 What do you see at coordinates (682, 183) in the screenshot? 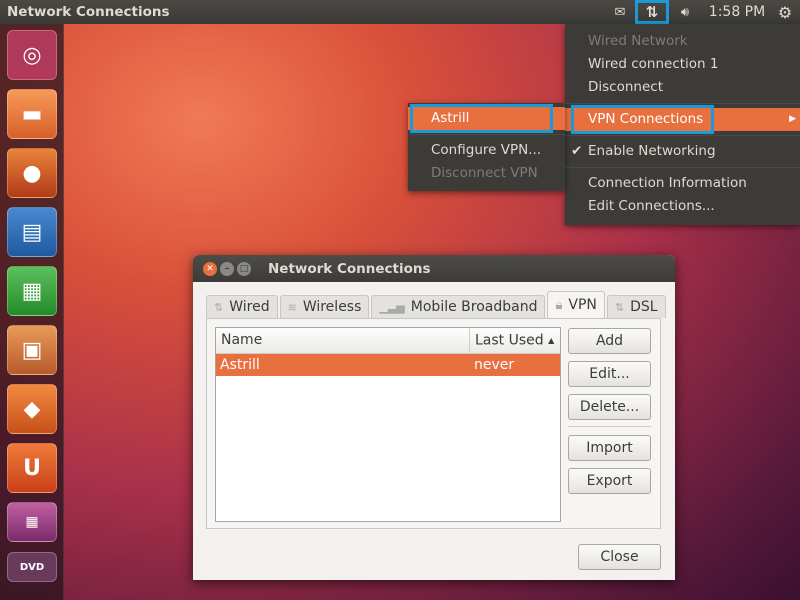
I see `menu-item-connection-information: Connection Information` at bounding box center [682, 183].